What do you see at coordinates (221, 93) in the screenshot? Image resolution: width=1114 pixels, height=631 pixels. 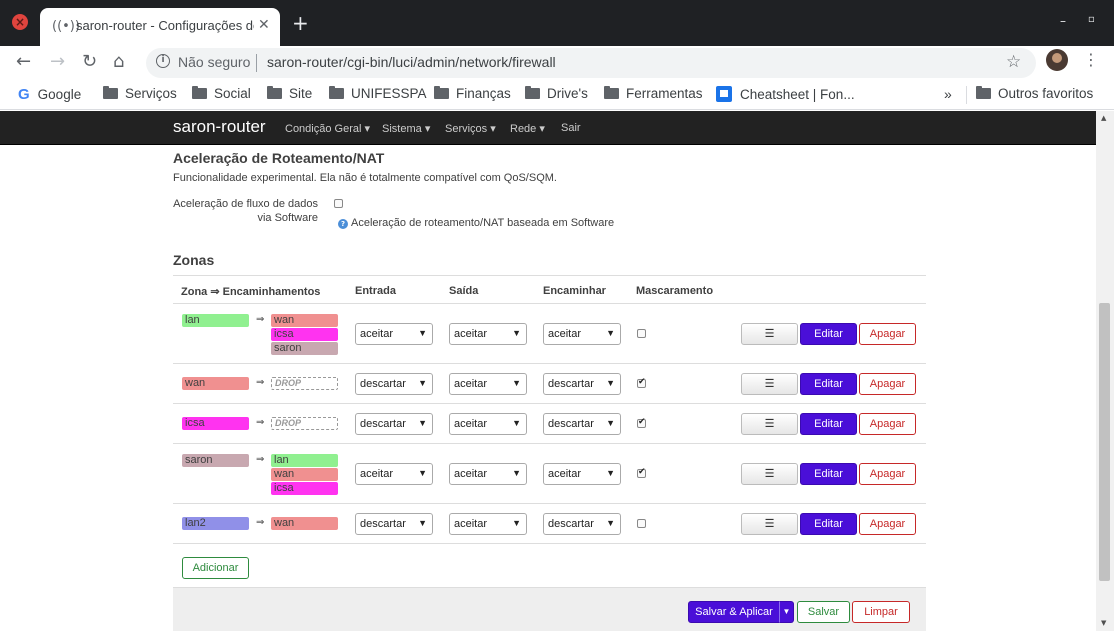 I see `bookmark-social: Social` at bounding box center [221, 93].